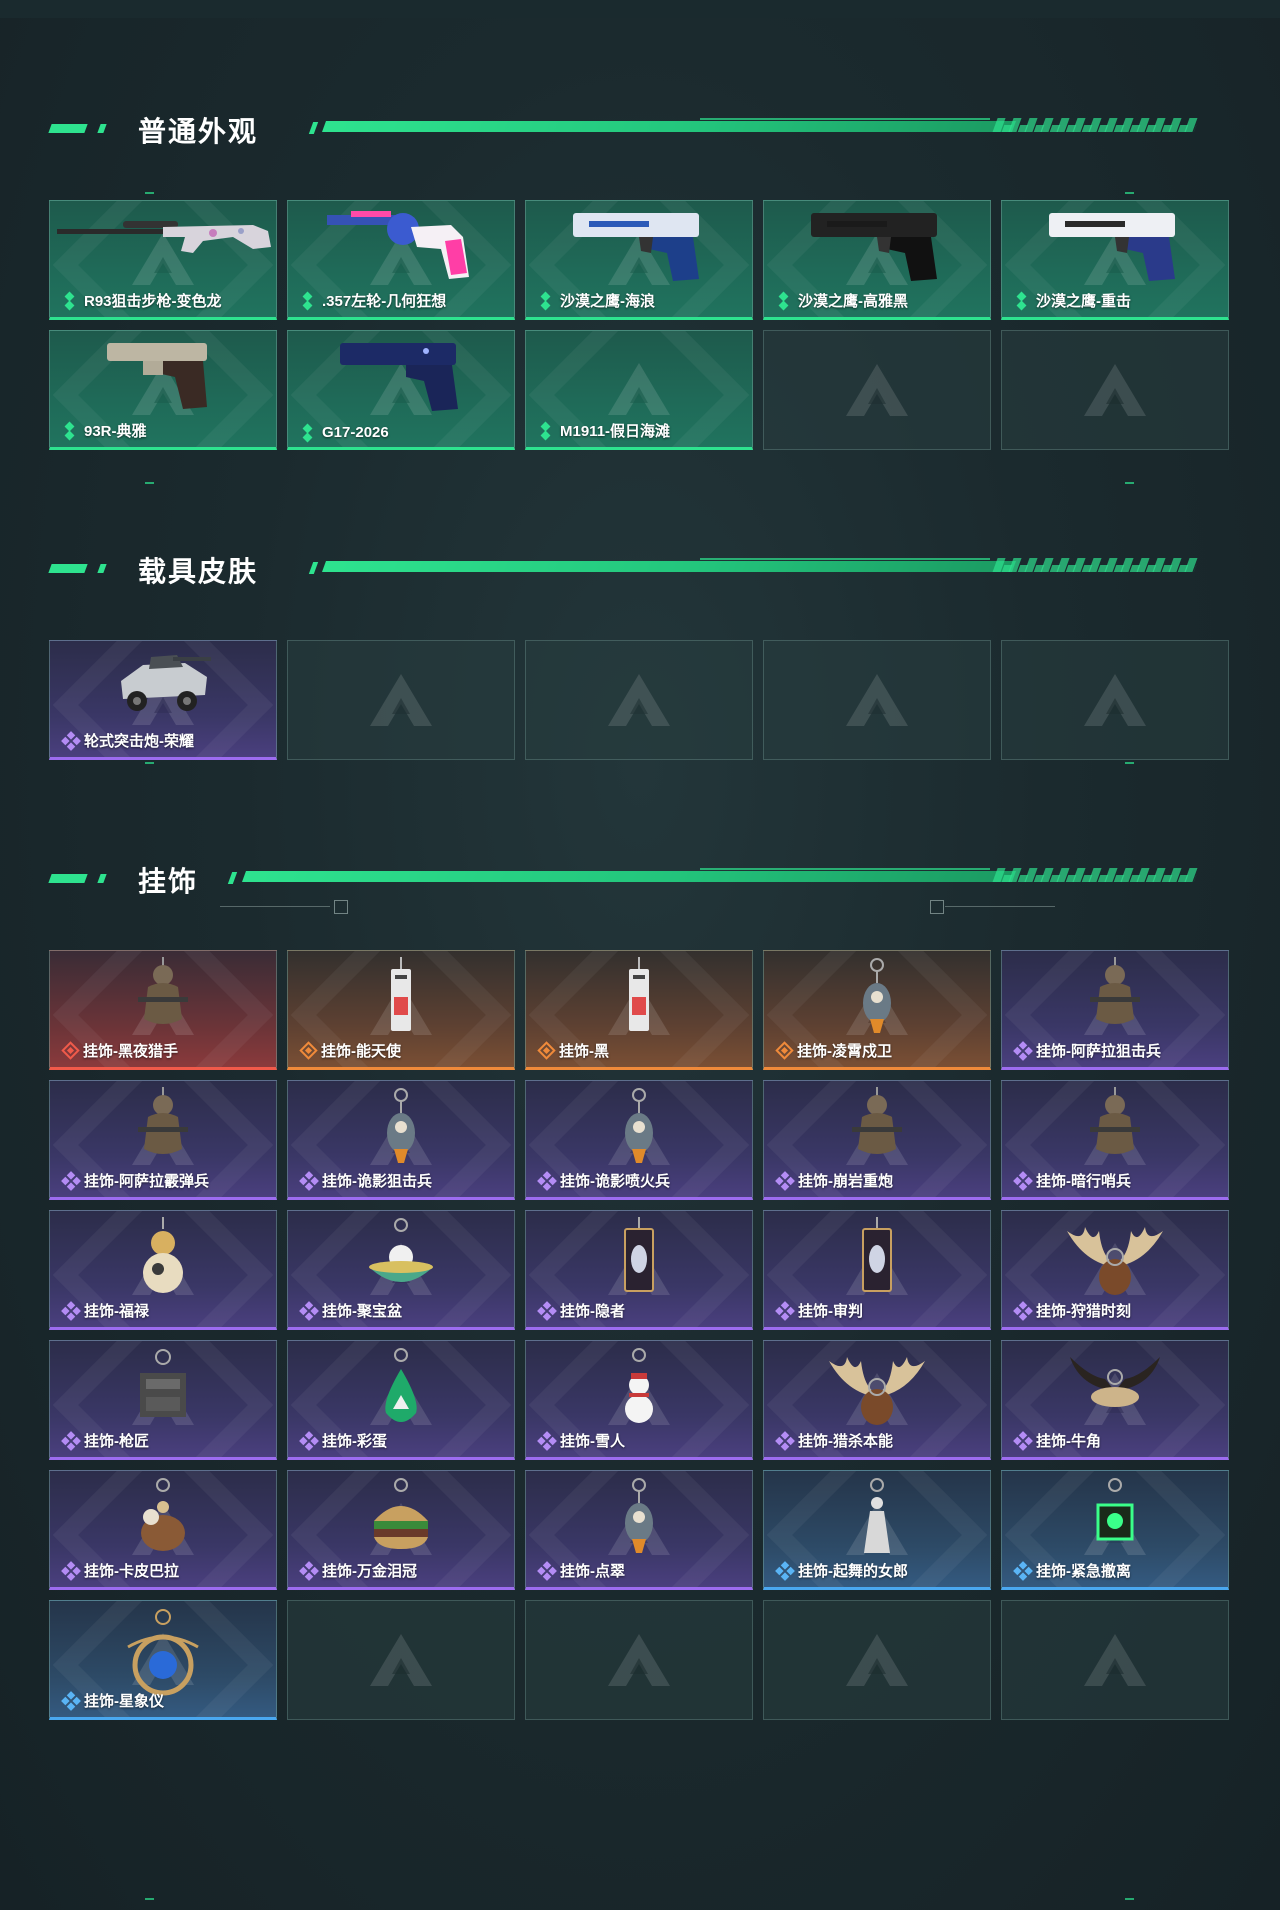 Image resolution: width=1280 pixels, height=1910 pixels. I want to click on item-label: 沙漠之鹰-重击, so click(1072, 300).